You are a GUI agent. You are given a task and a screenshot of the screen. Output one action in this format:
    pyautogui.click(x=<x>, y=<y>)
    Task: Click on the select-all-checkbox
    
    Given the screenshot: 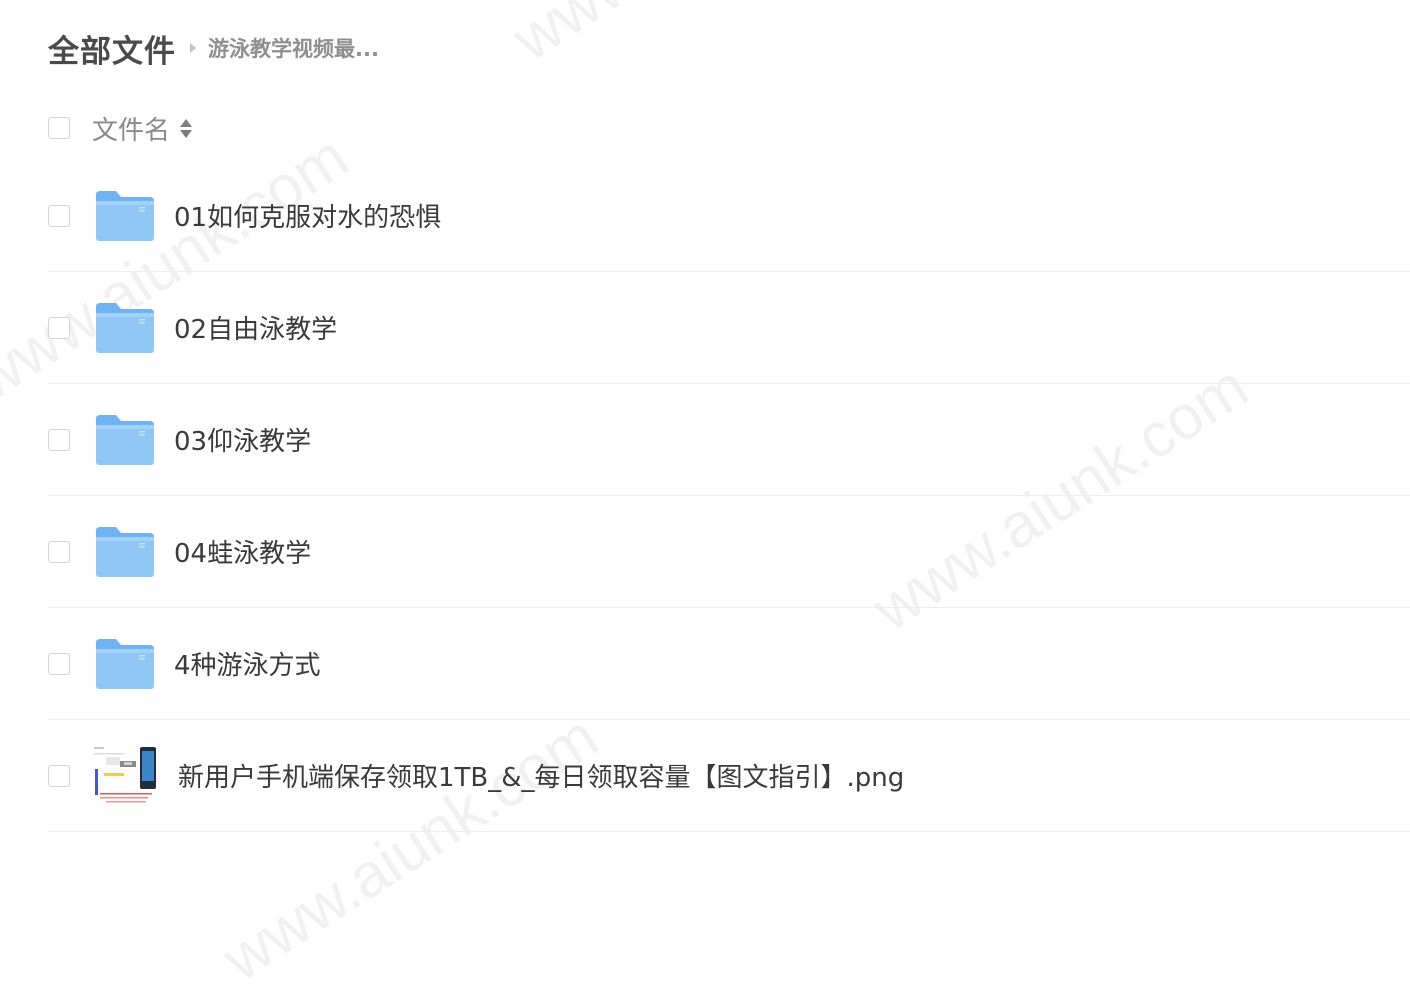 What is the action you would take?
    pyautogui.click(x=59, y=128)
    